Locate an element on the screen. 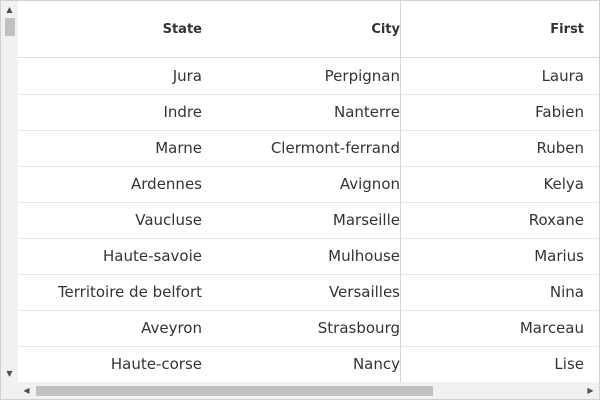 Image resolution: width=600 pixels, height=400 pixels. cell-first: Roxane is located at coordinates (492, 220).